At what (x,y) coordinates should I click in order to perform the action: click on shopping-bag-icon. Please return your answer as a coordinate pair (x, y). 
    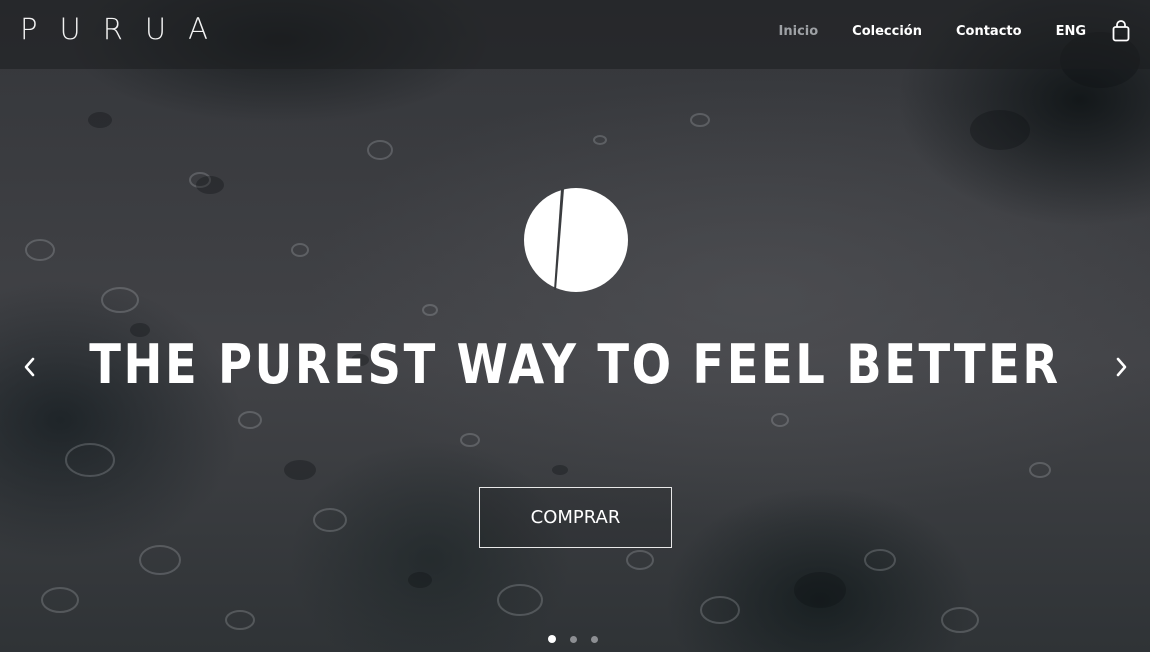
    Looking at the image, I should click on (1121, 31).